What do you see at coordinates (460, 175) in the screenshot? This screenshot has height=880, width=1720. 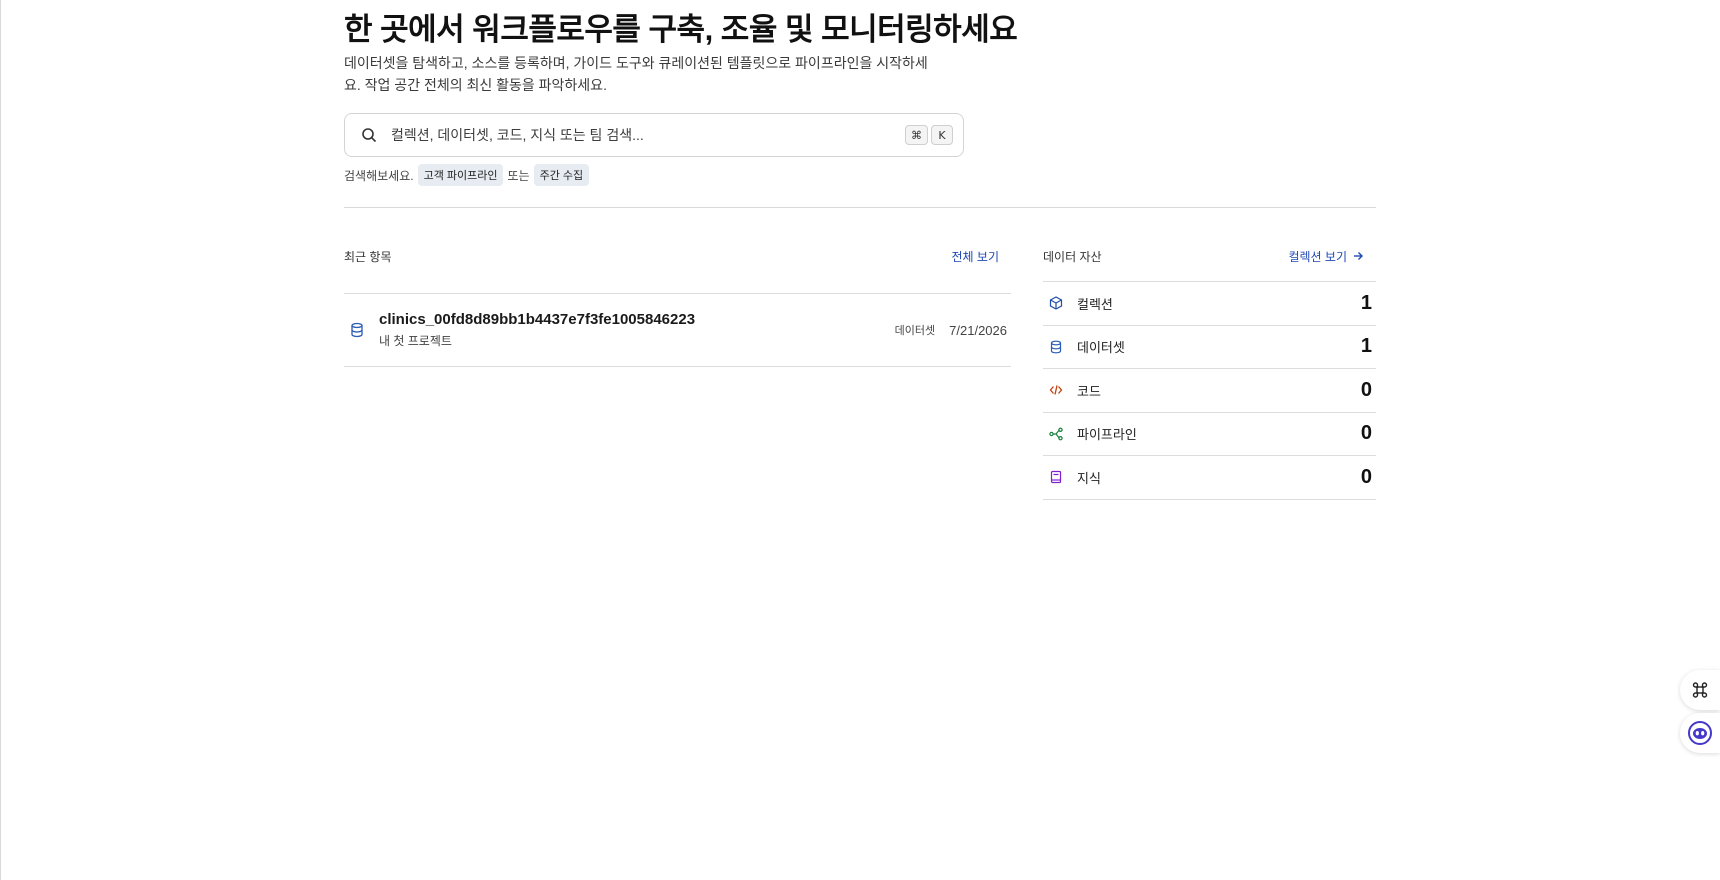 I see `search-suggestion-chip: 고객 파이프라인` at bounding box center [460, 175].